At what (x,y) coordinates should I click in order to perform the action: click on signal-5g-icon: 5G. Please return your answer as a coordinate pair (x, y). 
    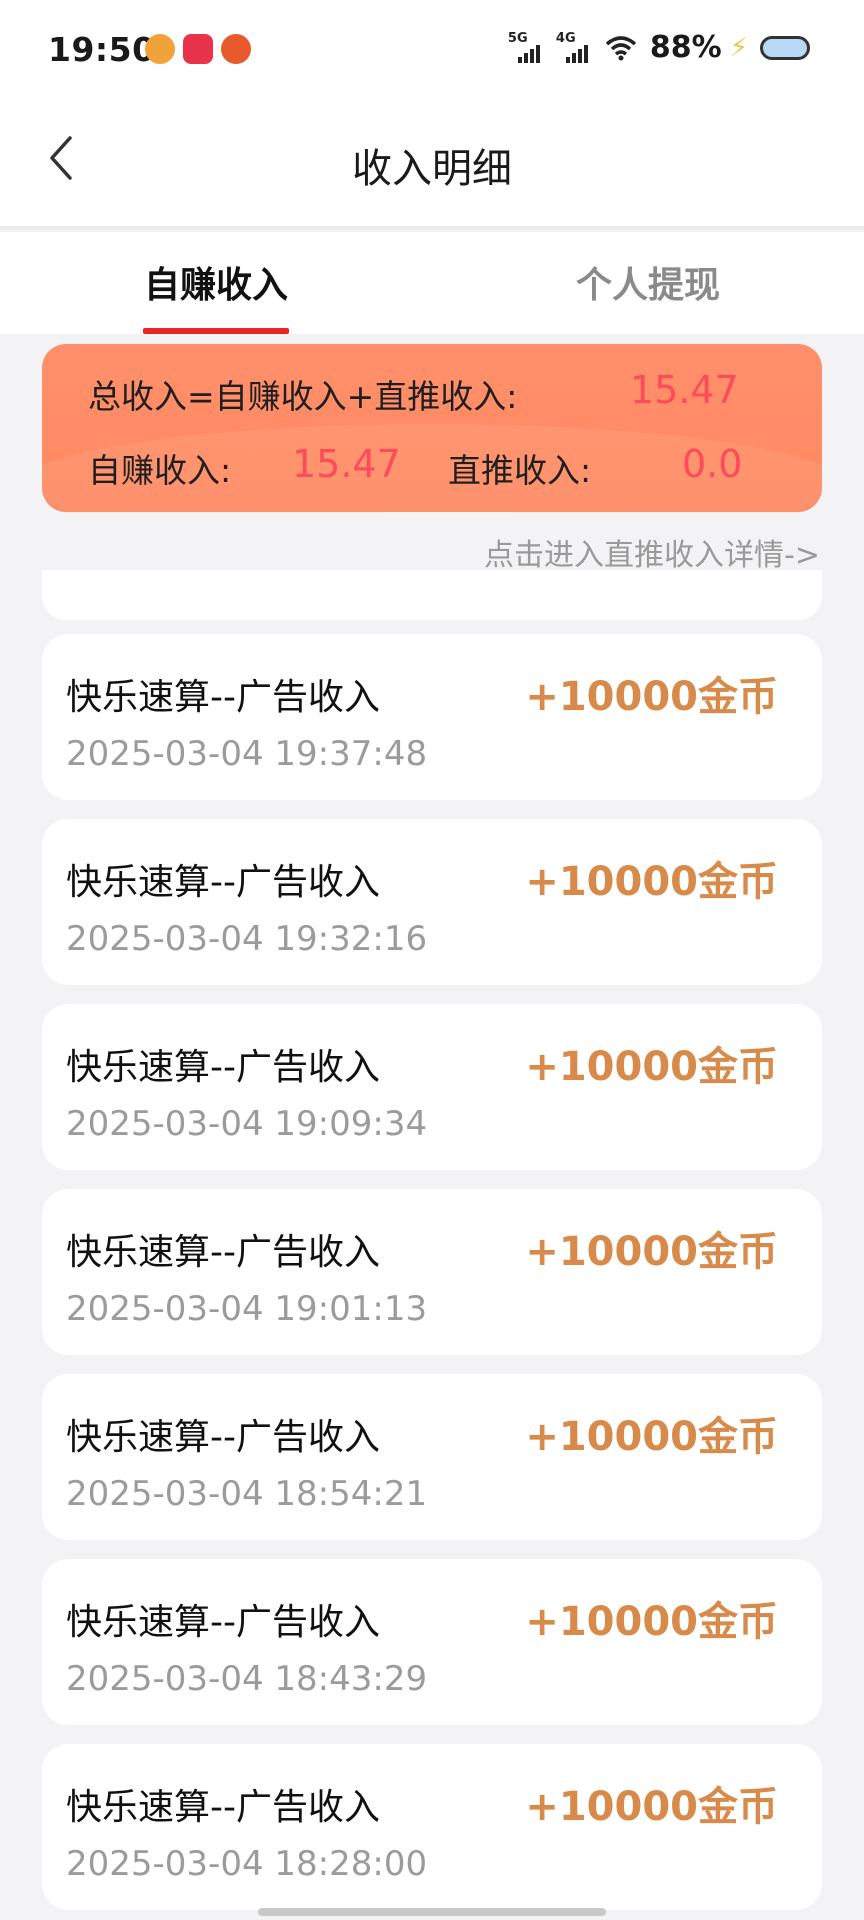
    Looking at the image, I should click on (526, 48).